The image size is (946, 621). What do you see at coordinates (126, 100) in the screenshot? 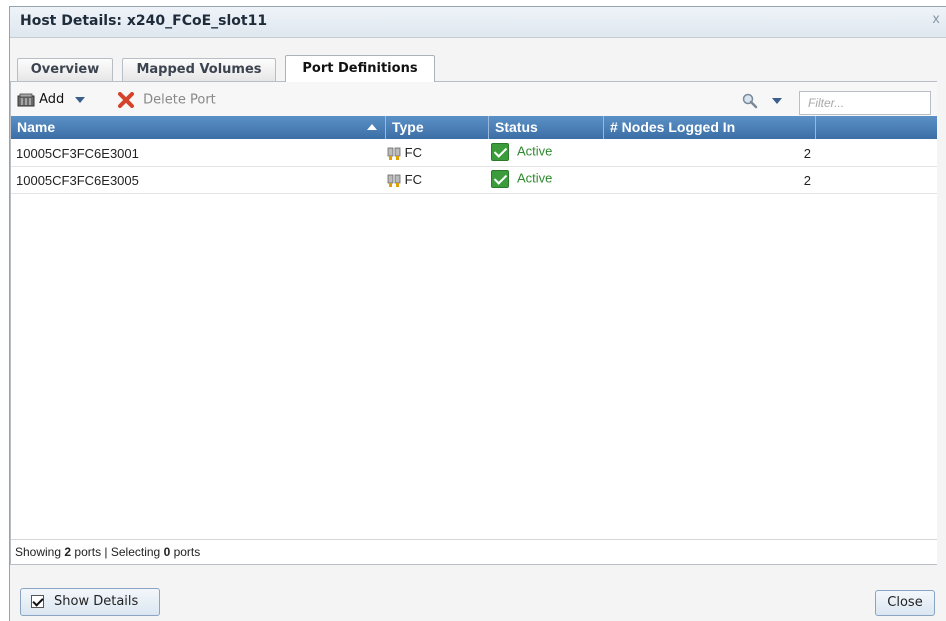
I see `delete-x-icon` at bounding box center [126, 100].